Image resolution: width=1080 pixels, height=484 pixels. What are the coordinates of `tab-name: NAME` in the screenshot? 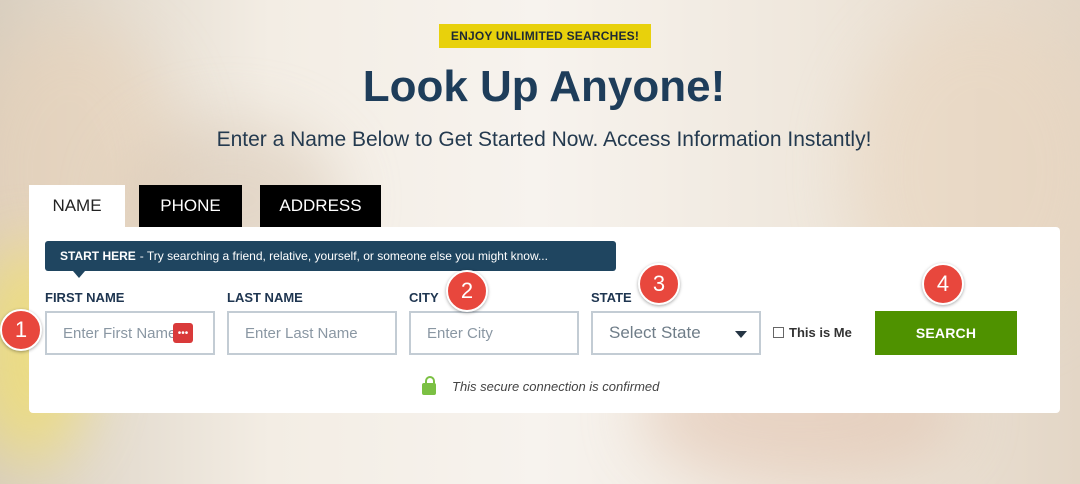 It's located at (77, 206).